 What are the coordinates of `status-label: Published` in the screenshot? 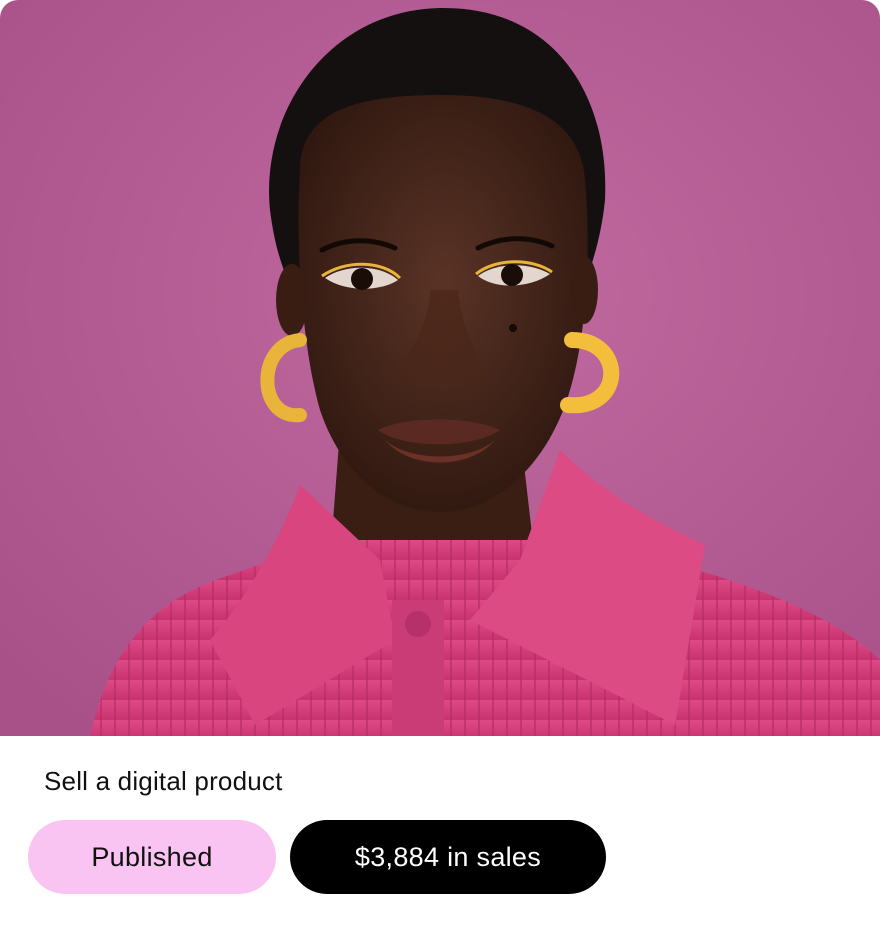 It's located at (152, 857).